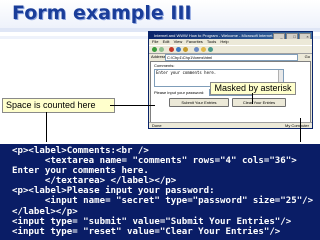 The image size is (320, 240). Describe the element at coordinates (157, 125) in the screenshot. I see `status-text: Done` at that location.